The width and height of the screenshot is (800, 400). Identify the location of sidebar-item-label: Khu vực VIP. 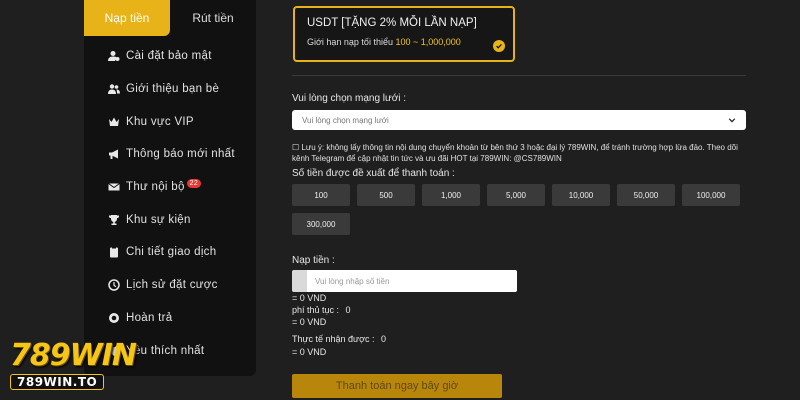
(160, 121).